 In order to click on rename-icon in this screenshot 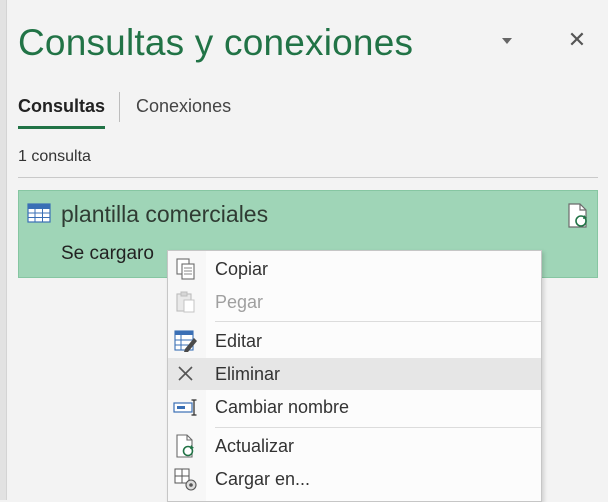, I will do `click(185, 407)`.